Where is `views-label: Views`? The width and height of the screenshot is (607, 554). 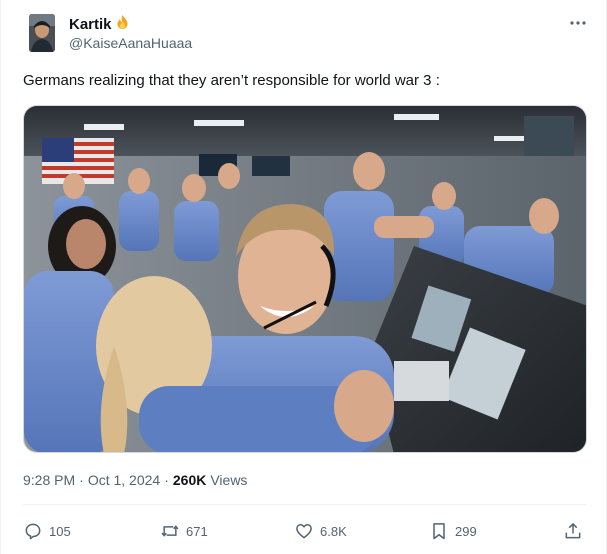
views-label: Views is located at coordinates (229, 480).